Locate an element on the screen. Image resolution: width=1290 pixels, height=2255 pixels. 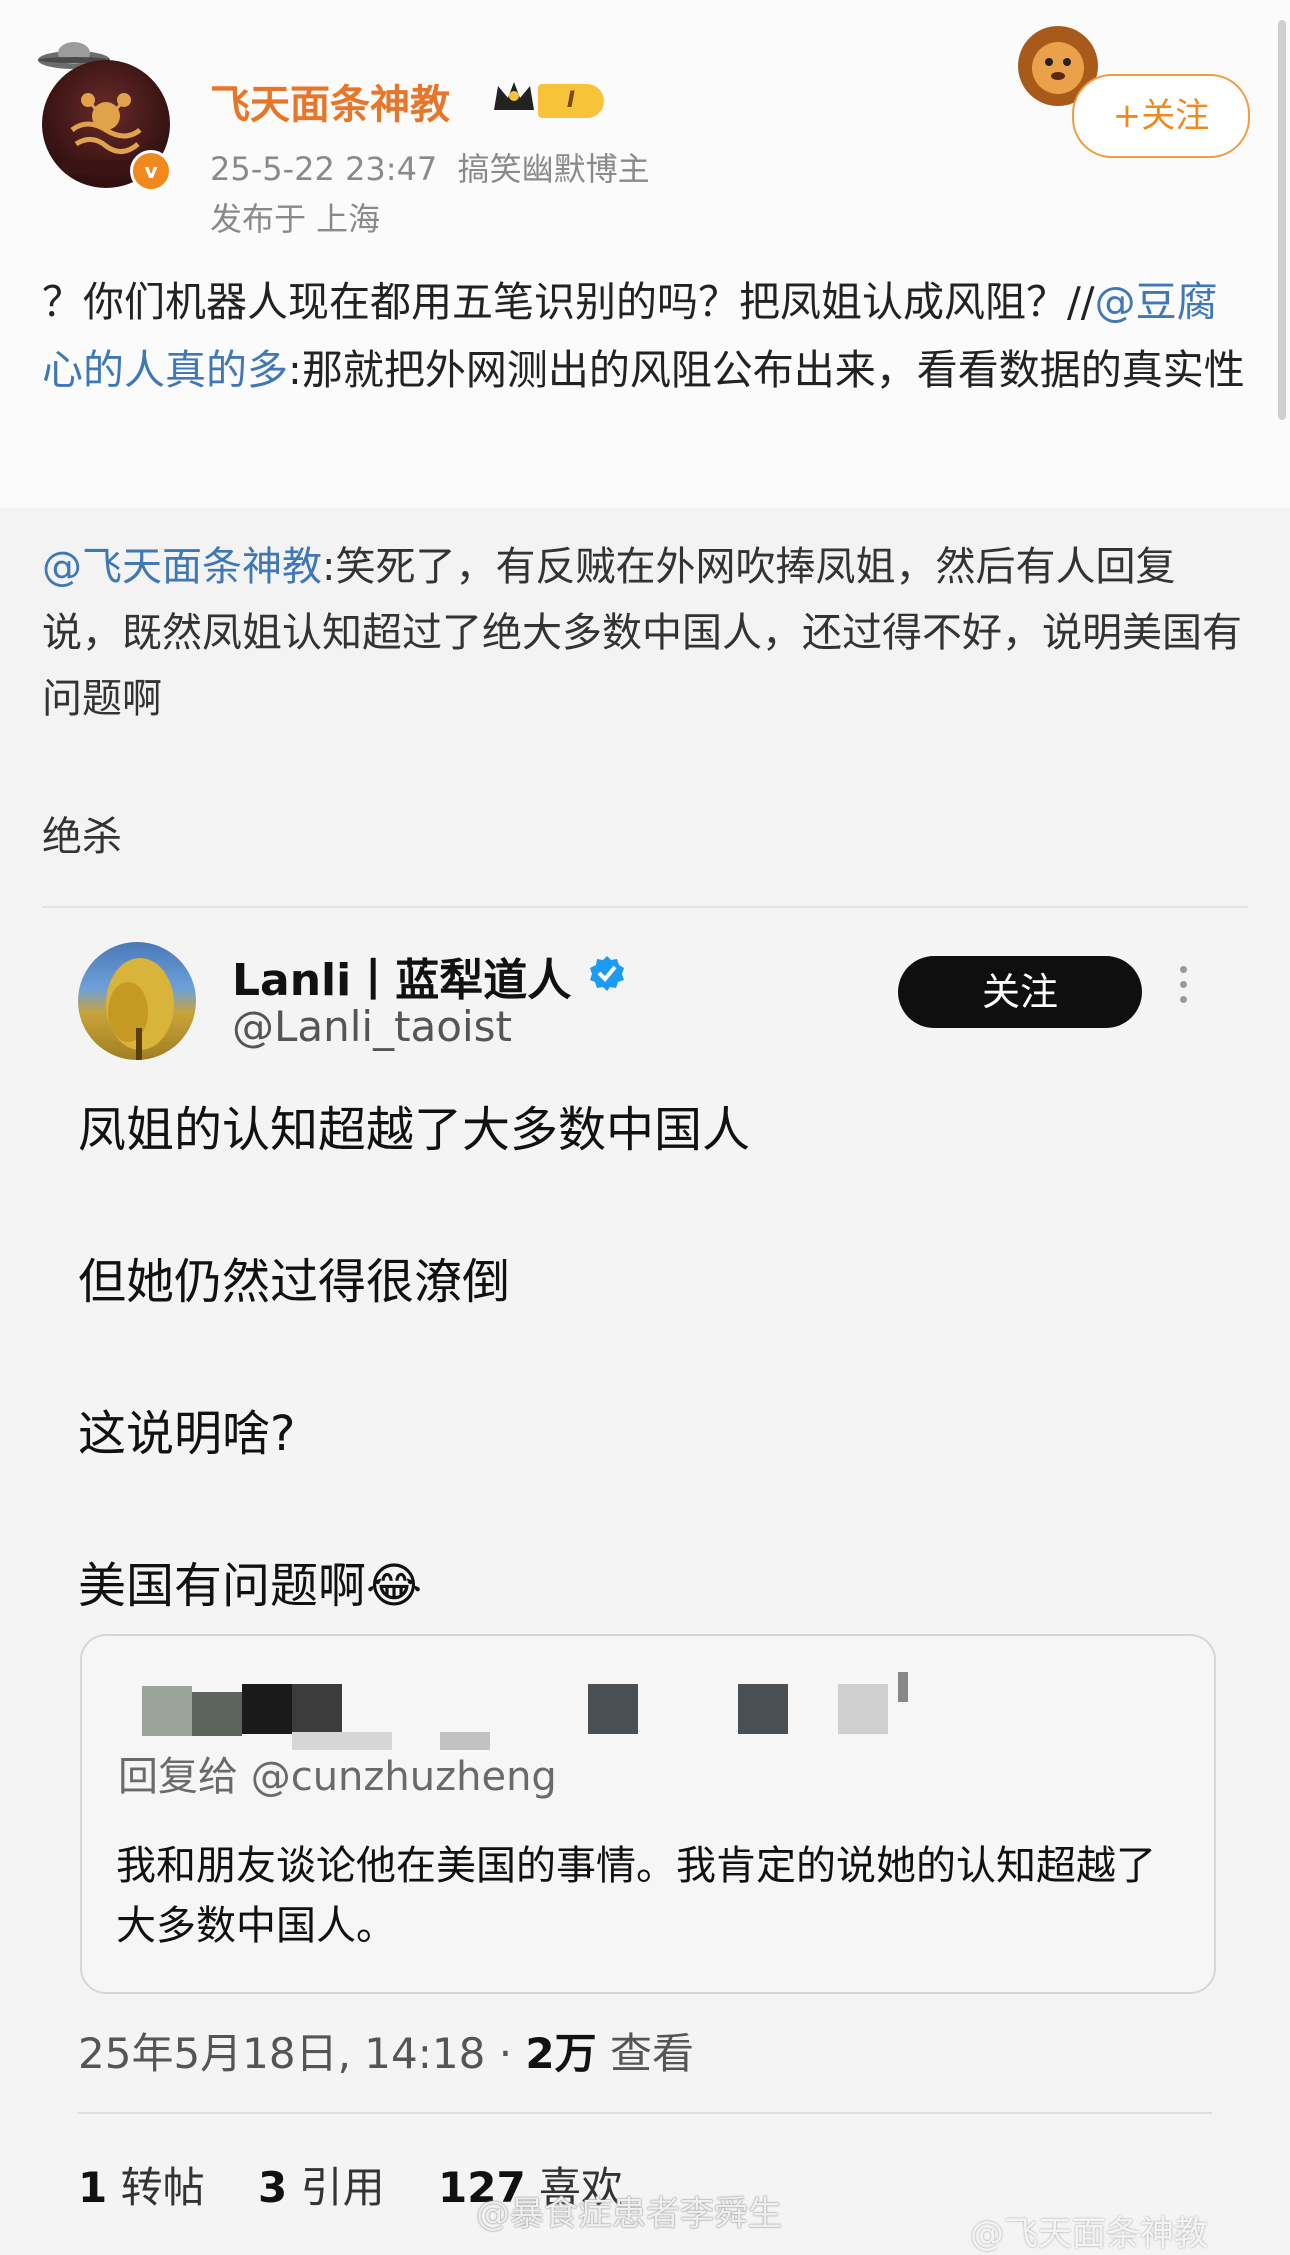
tweet-line-2: 但她仍然过得很潦倒 is located at coordinates (294, 1282).